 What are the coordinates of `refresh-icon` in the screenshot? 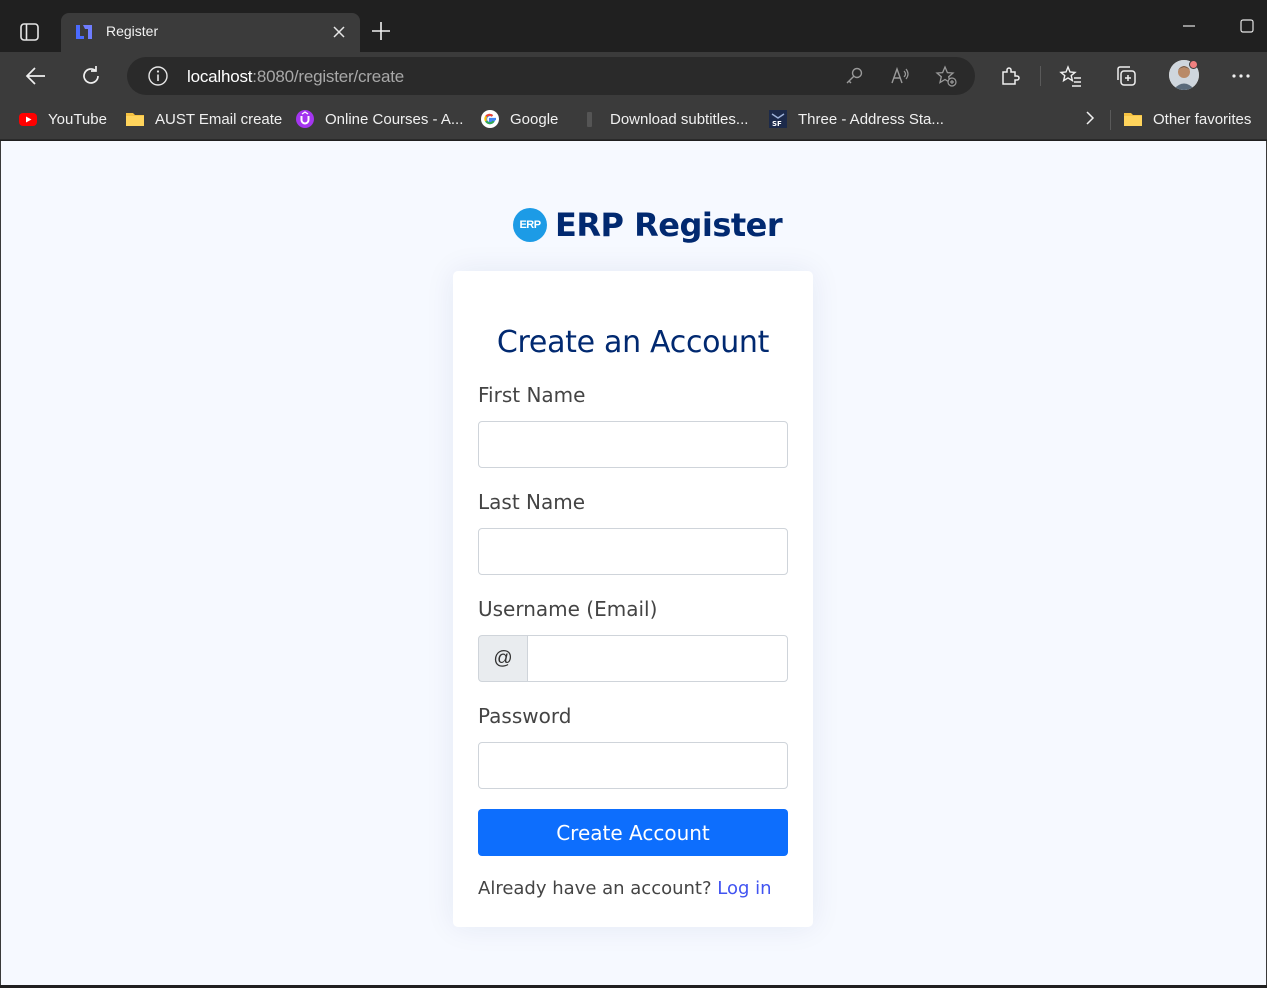 It's located at (91, 76).